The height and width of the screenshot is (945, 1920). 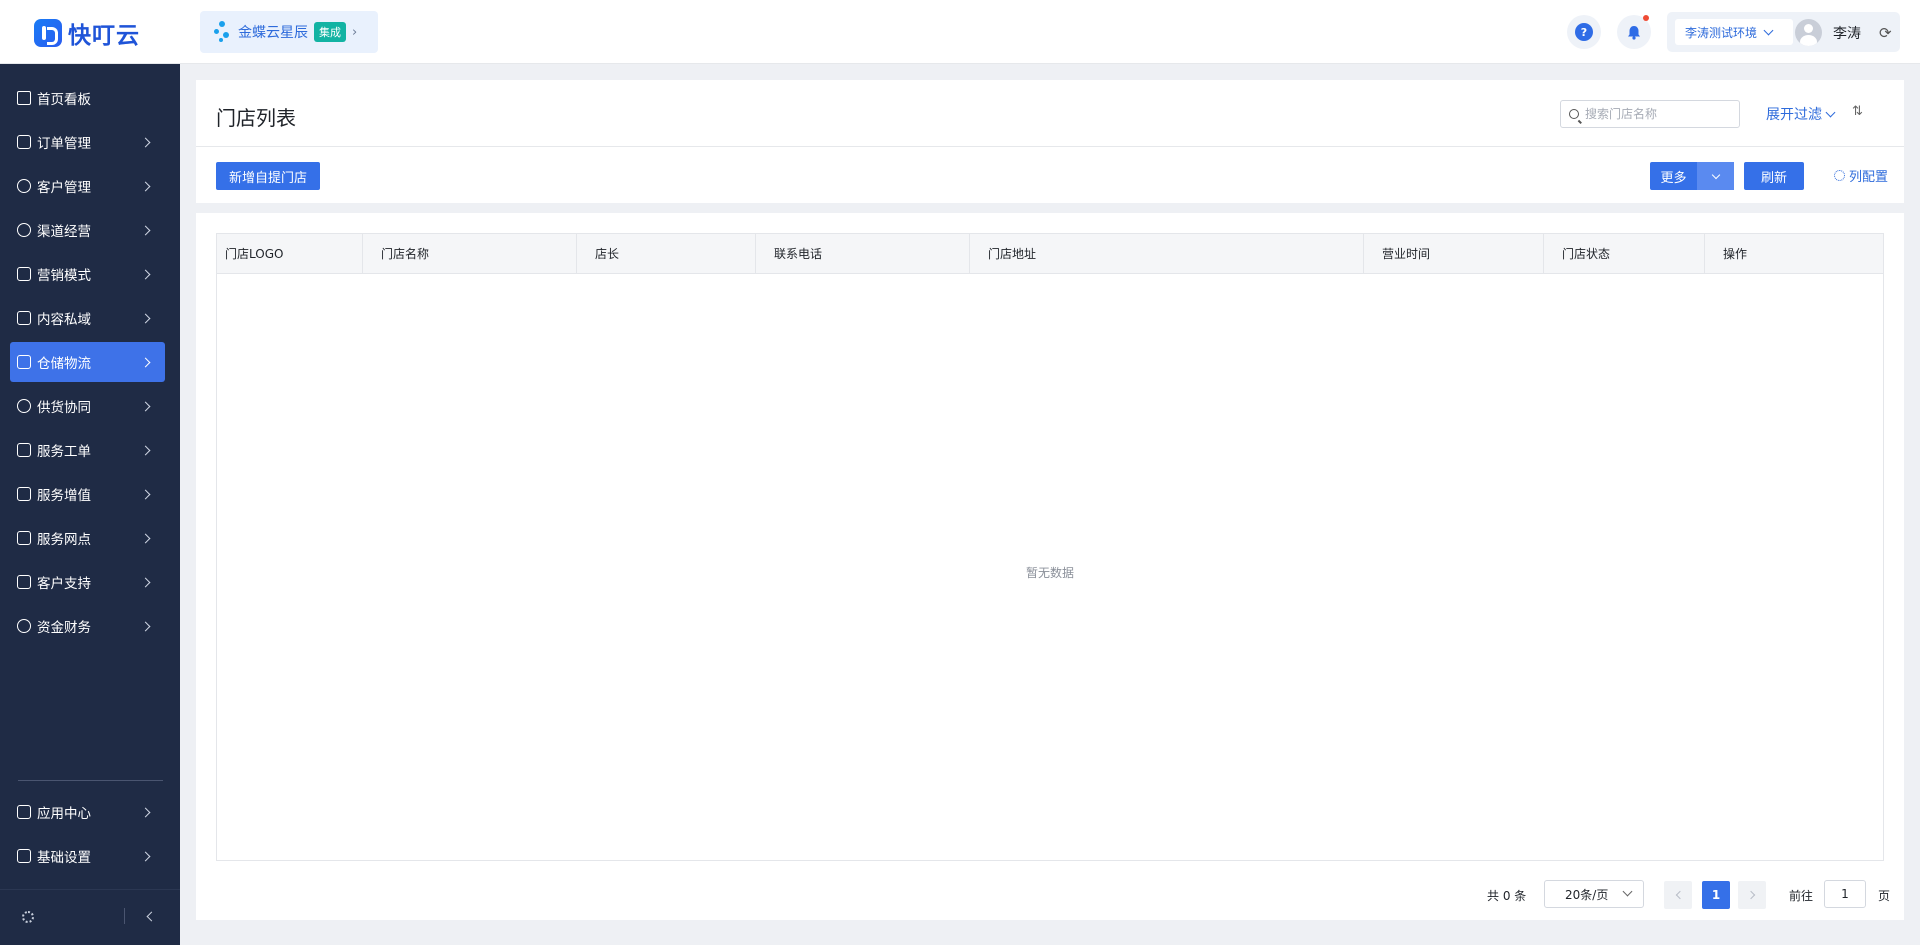 I want to click on search-input, so click(x=1655, y=114).